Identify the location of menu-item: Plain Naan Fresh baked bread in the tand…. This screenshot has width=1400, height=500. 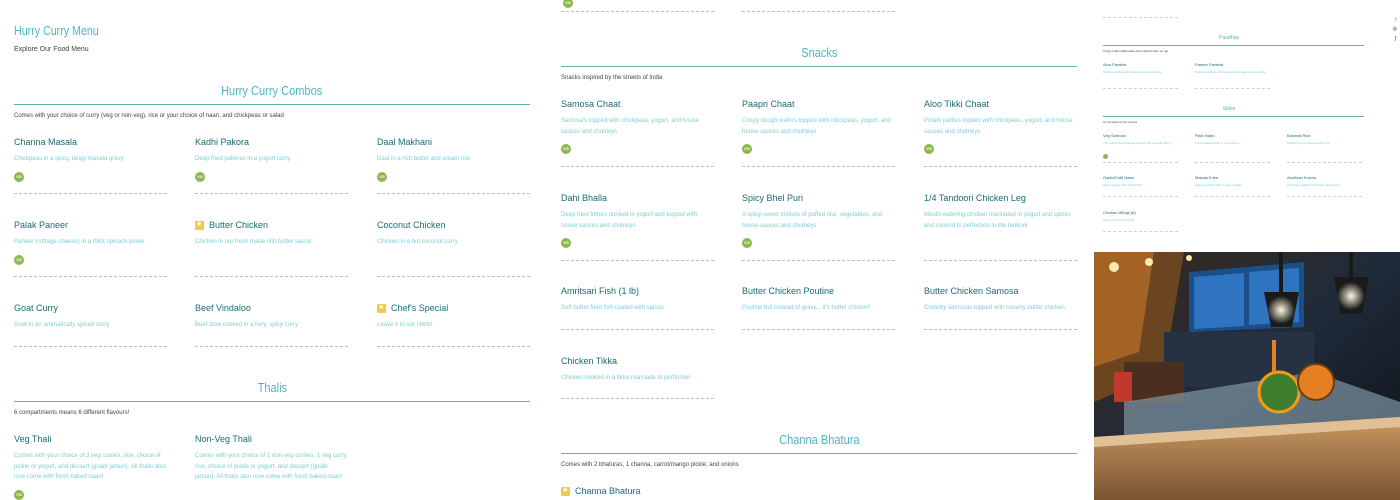
(1232, 139).